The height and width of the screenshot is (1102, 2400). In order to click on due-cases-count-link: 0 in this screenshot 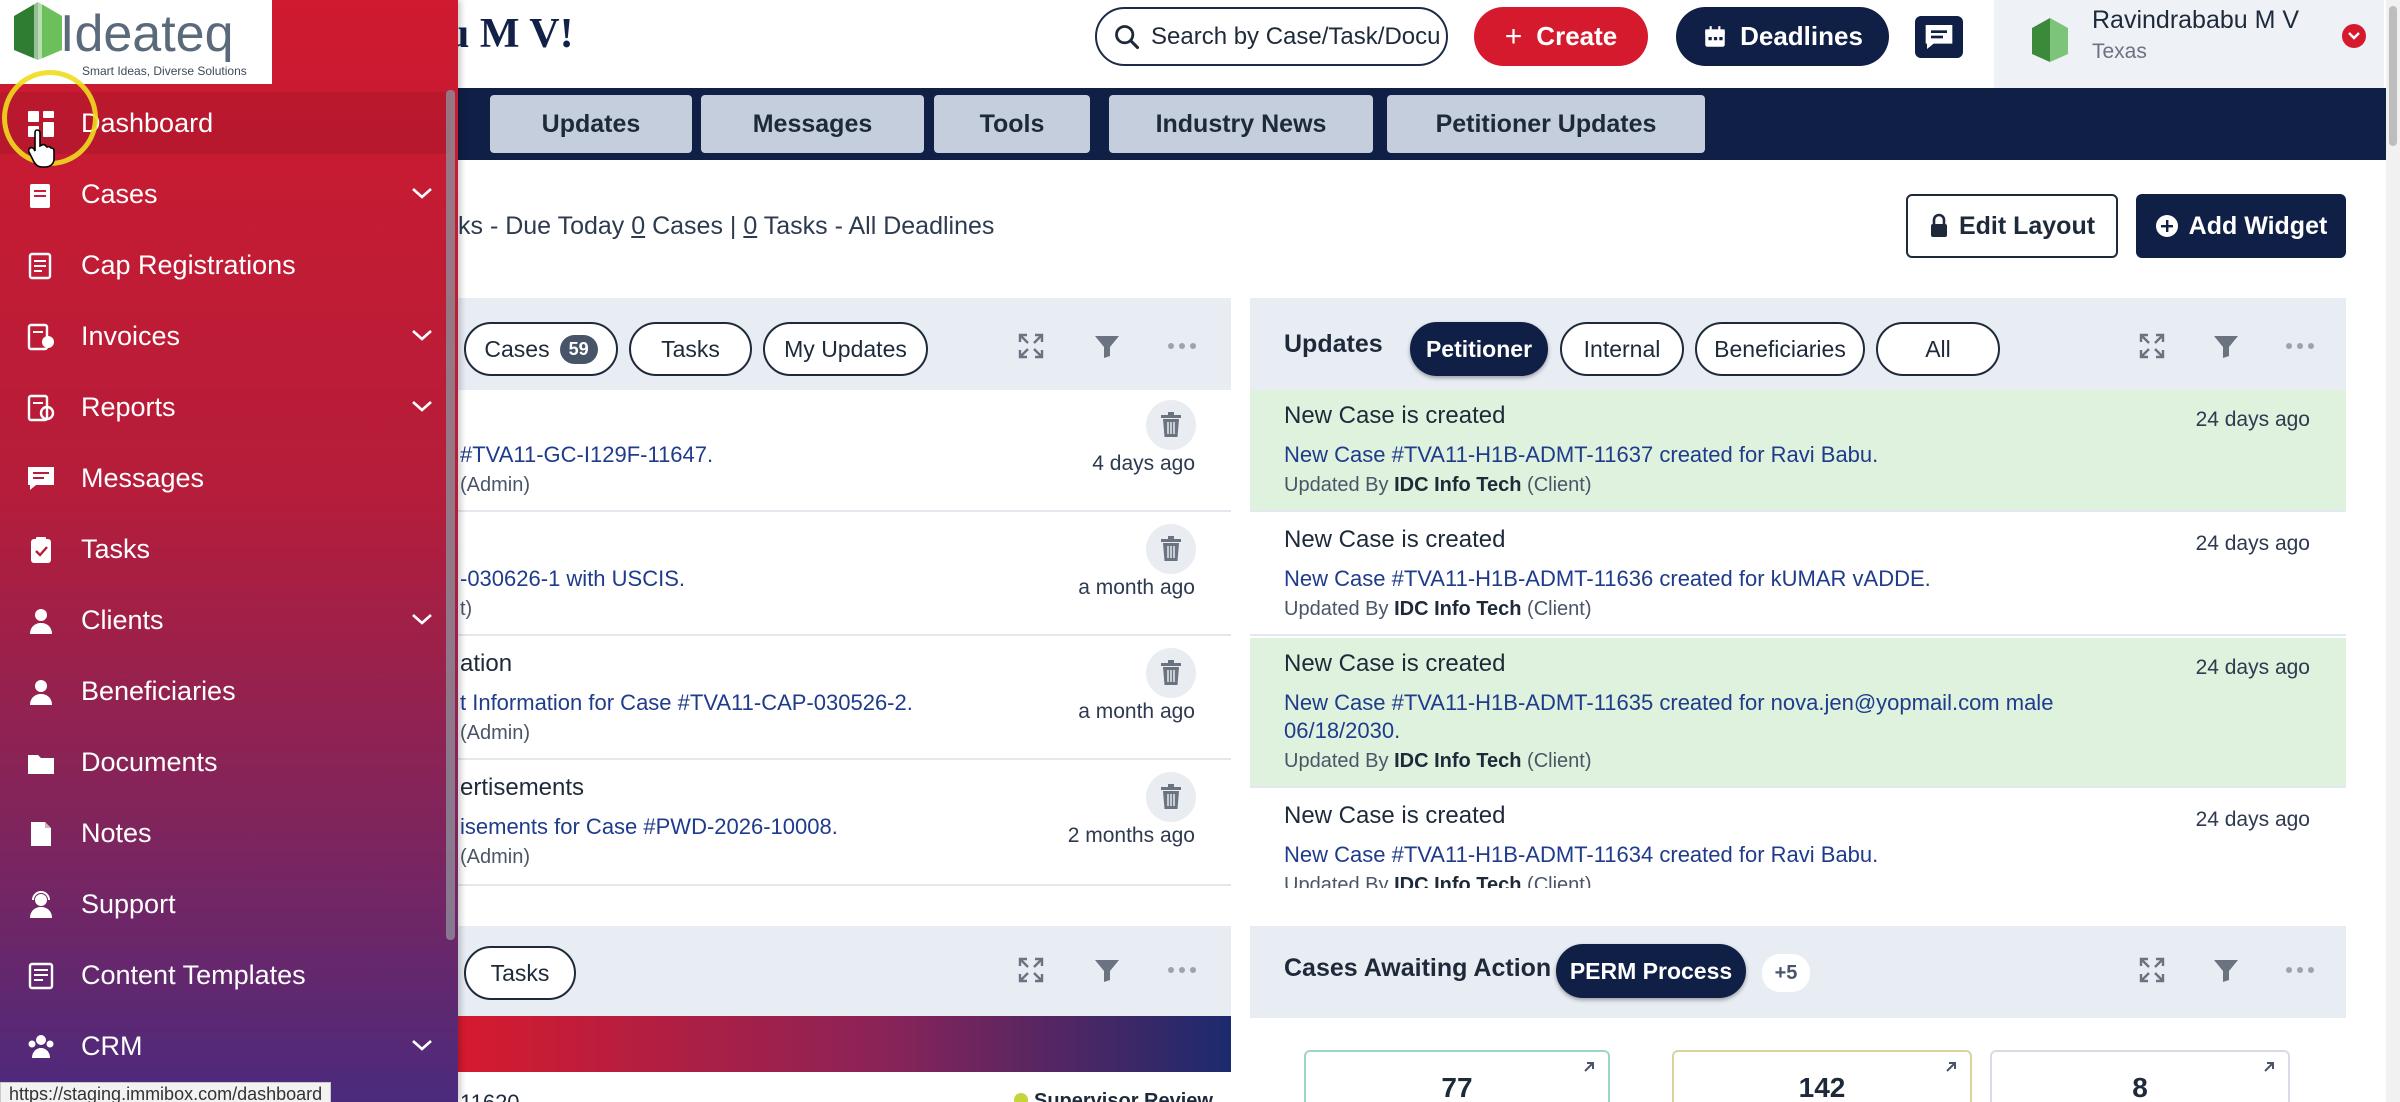, I will do `click(638, 226)`.